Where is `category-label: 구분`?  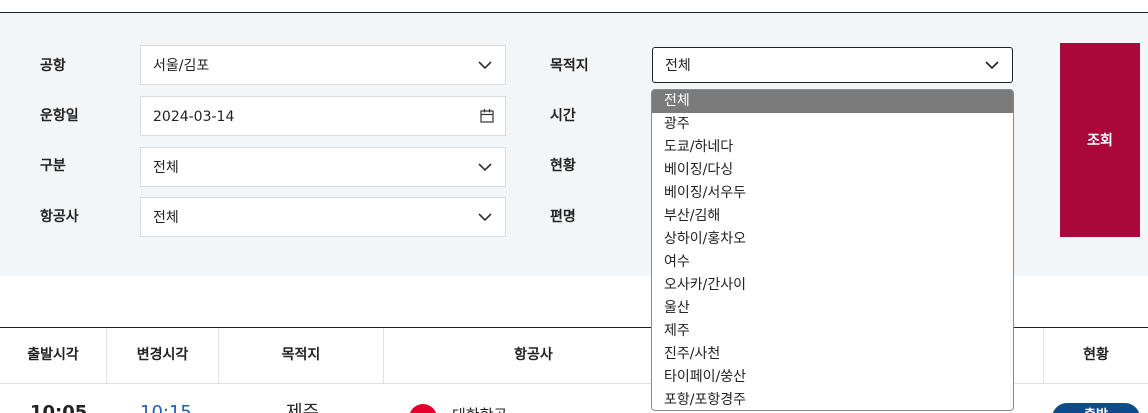 category-label: 구분 is located at coordinates (53, 166).